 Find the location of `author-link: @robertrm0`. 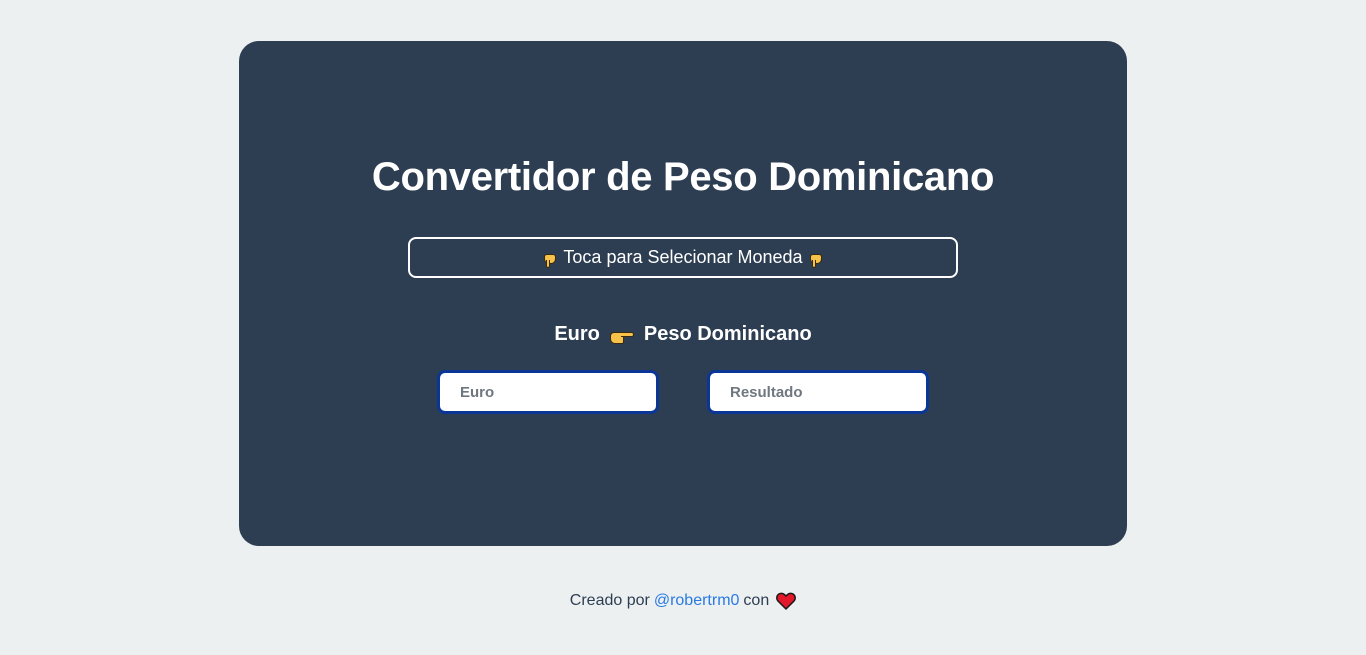

author-link: @robertrm0 is located at coordinates (697, 601).